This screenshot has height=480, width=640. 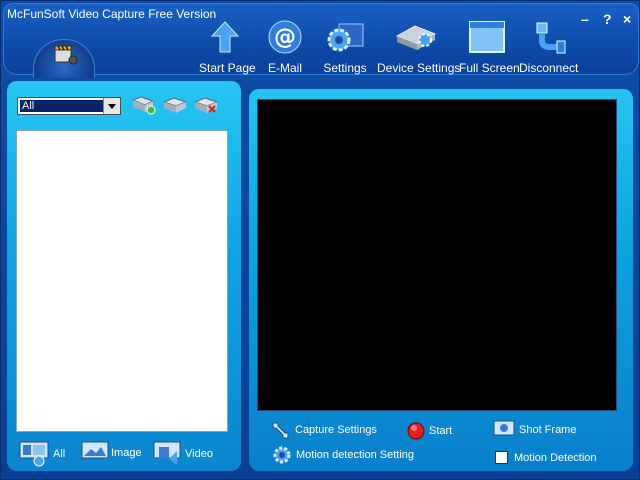 I want to click on plug-icon, so click(x=548, y=37).